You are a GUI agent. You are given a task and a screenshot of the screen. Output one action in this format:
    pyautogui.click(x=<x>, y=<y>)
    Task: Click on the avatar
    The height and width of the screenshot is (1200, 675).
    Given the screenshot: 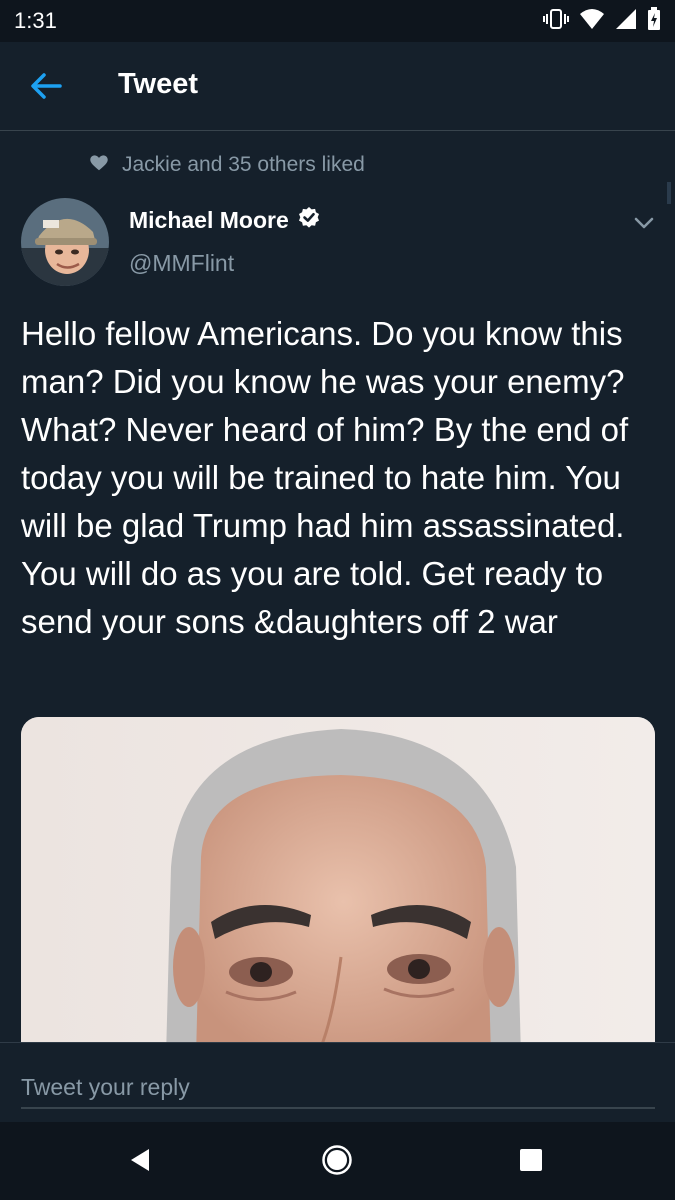 What is the action you would take?
    pyautogui.click(x=65, y=242)
    